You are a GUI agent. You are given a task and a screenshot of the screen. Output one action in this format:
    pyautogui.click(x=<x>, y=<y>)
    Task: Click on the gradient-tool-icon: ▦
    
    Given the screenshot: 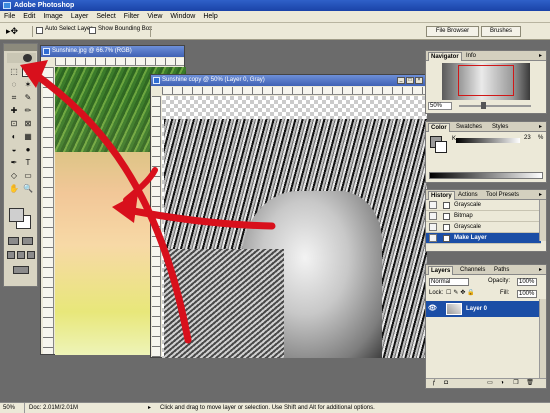 What is the action you would take?
    pyautogui.click(x=28, y=136)
    